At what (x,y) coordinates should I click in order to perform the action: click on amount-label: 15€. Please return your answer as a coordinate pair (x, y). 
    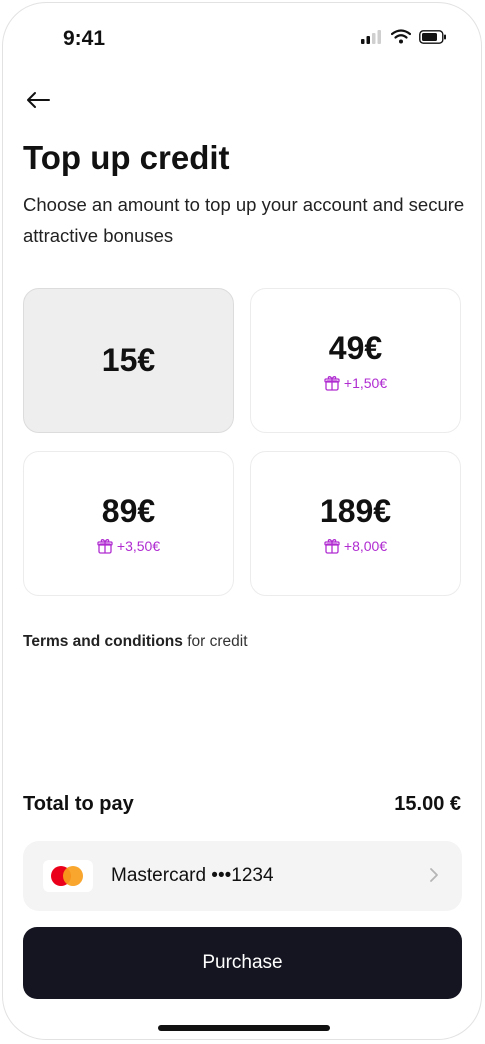
    Looking at the image, I should click on (128, 360).